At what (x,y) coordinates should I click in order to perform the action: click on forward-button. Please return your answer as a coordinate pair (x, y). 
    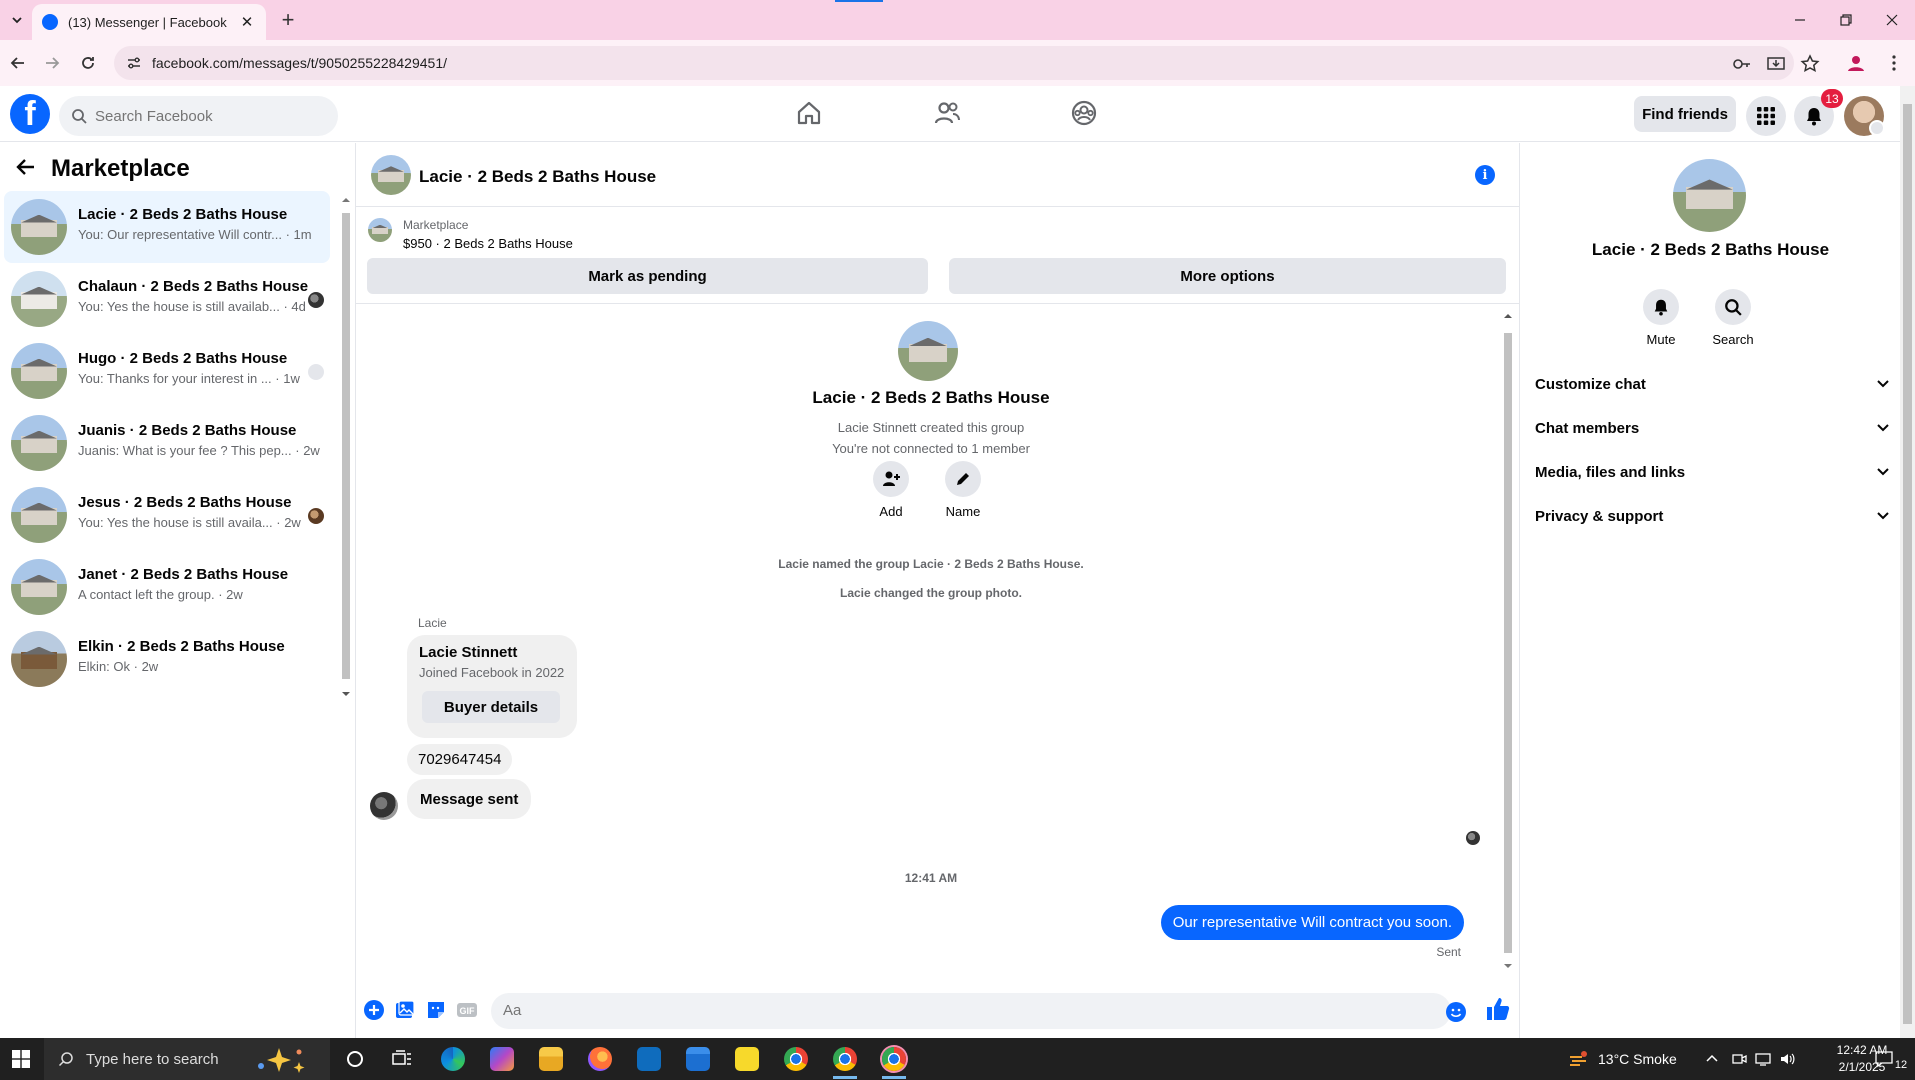
    Looking at the image, I should click on (52, 63).